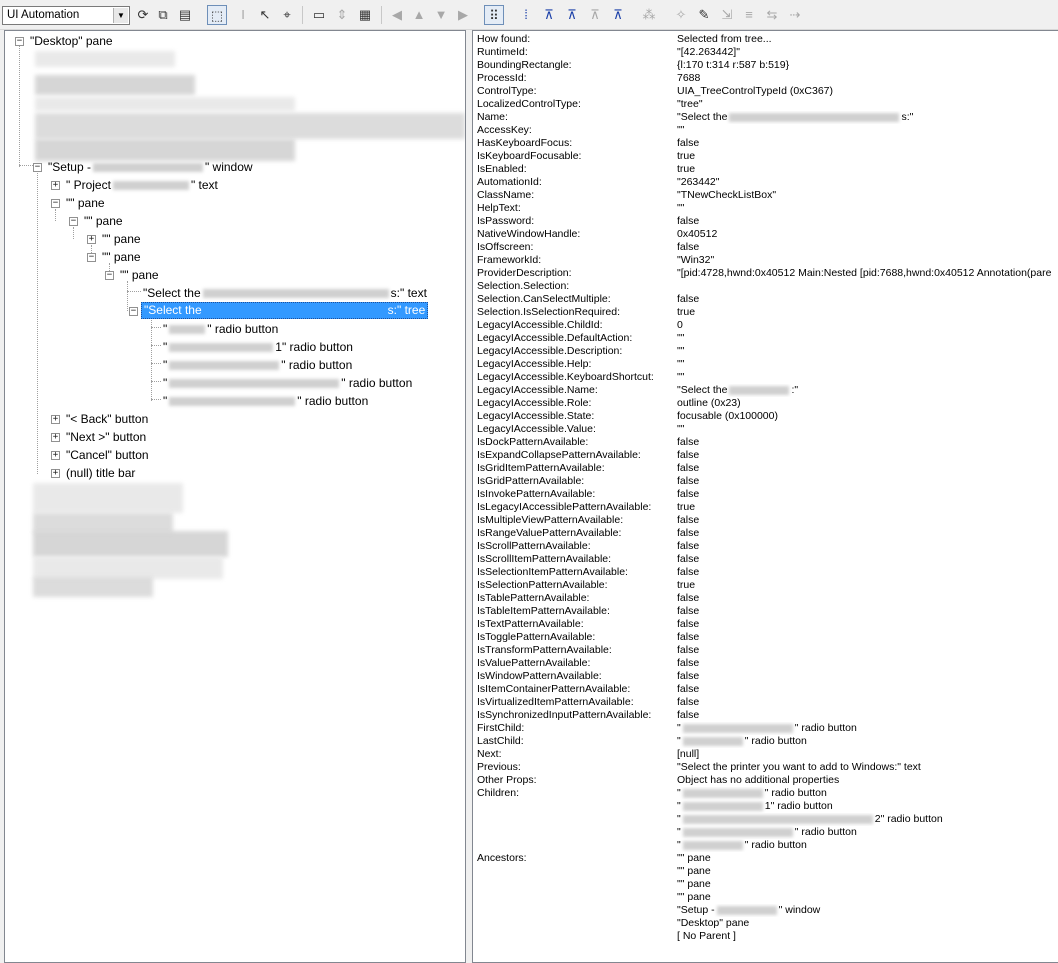 The image size is (1058, 963). Describe the element at coordinates (494, 15) in the screenshot. I see `tree-view-icon: ⠿` at that location.